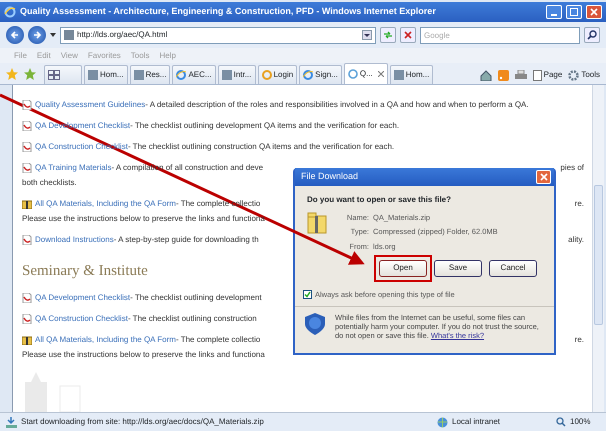 The width and height of the screenshot is (606, 431). Describe the element at coordinates (329, 177) in the screenshot. I see `dialog-title: File Download` at that location.